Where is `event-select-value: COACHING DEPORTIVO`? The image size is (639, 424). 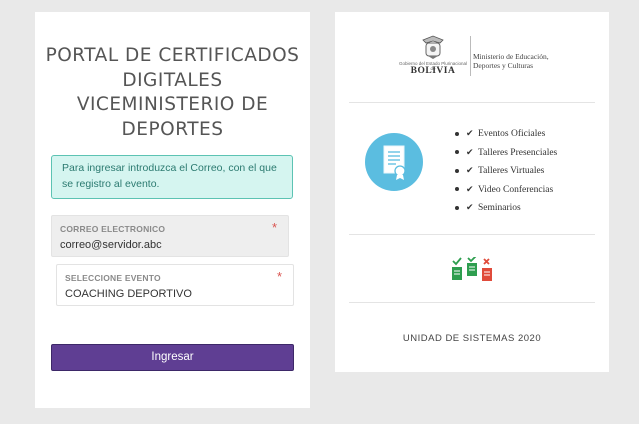 event-select-value: COACHING DEPORTIVO is located at coordinates (128, 294).